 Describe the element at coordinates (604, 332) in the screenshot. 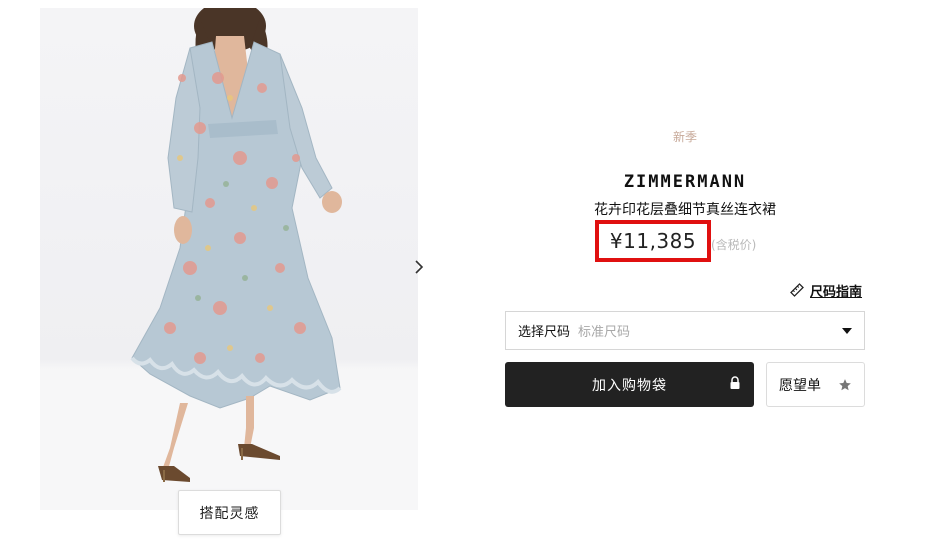

I see `size-dropdown-value: 标准尺码` at that location.